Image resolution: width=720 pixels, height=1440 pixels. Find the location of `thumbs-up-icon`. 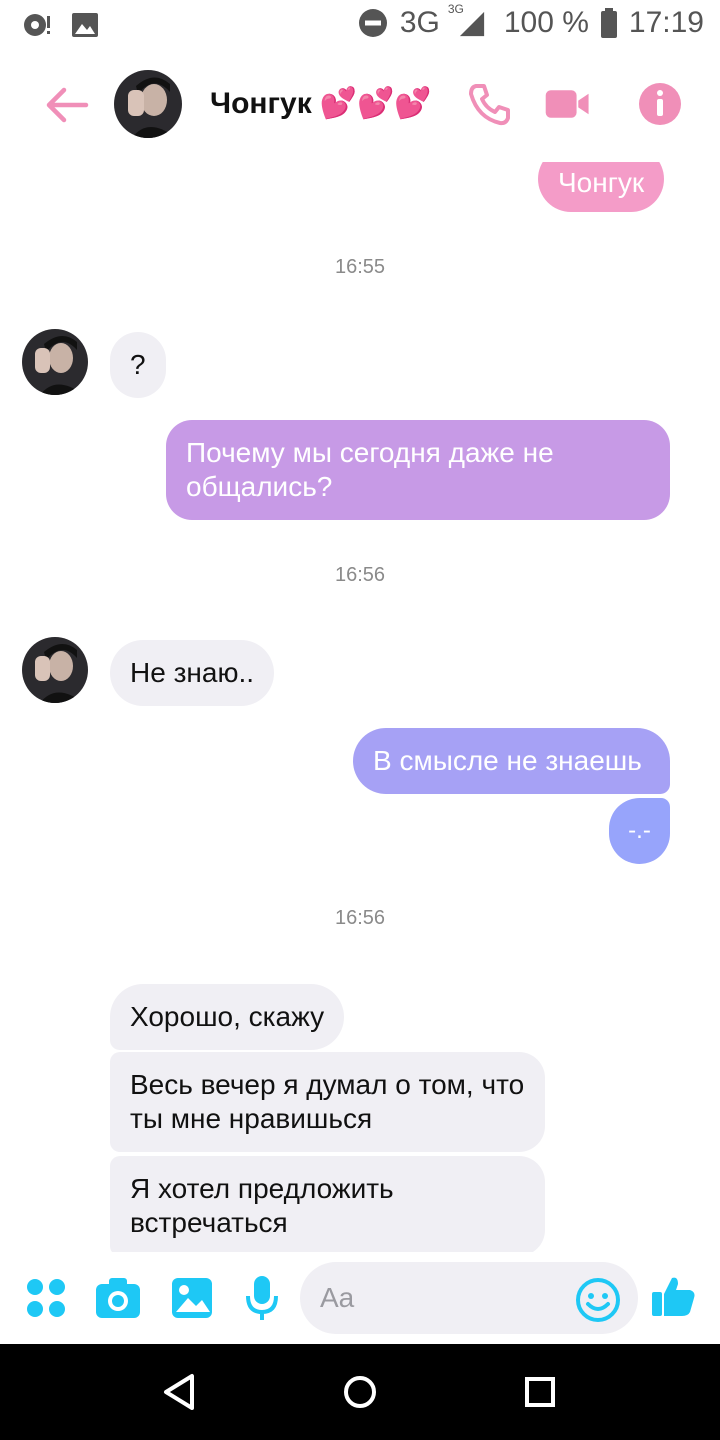

thumbs-up-icon is located at coordinates (674, 1296).